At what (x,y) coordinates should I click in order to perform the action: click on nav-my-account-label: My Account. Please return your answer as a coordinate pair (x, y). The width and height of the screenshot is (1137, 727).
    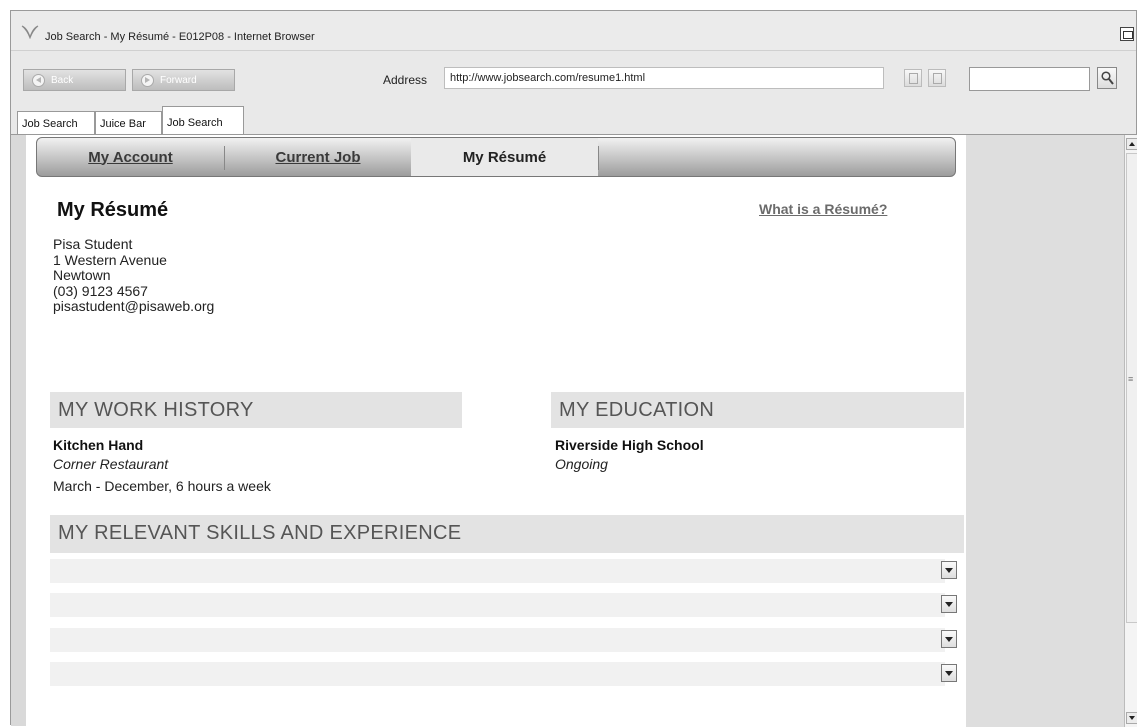
    Looking at the image, I should click on (130, 157).